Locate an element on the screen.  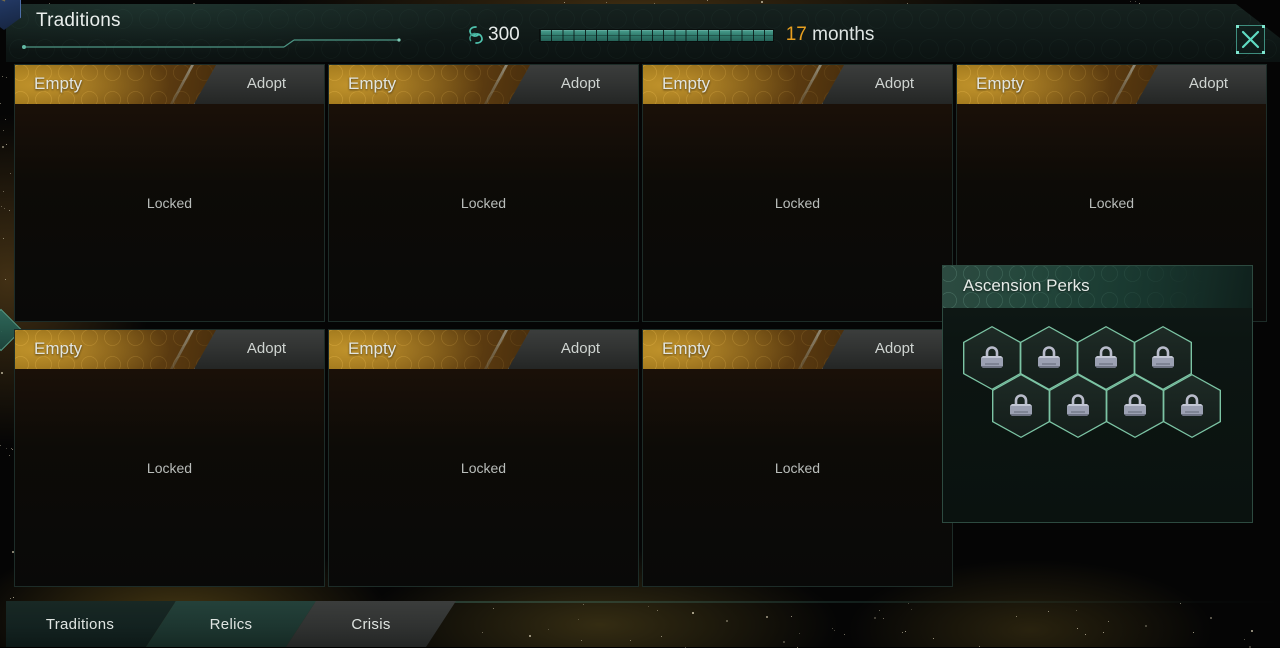
eta-label: 17 months is located at coordinates (830, 35).